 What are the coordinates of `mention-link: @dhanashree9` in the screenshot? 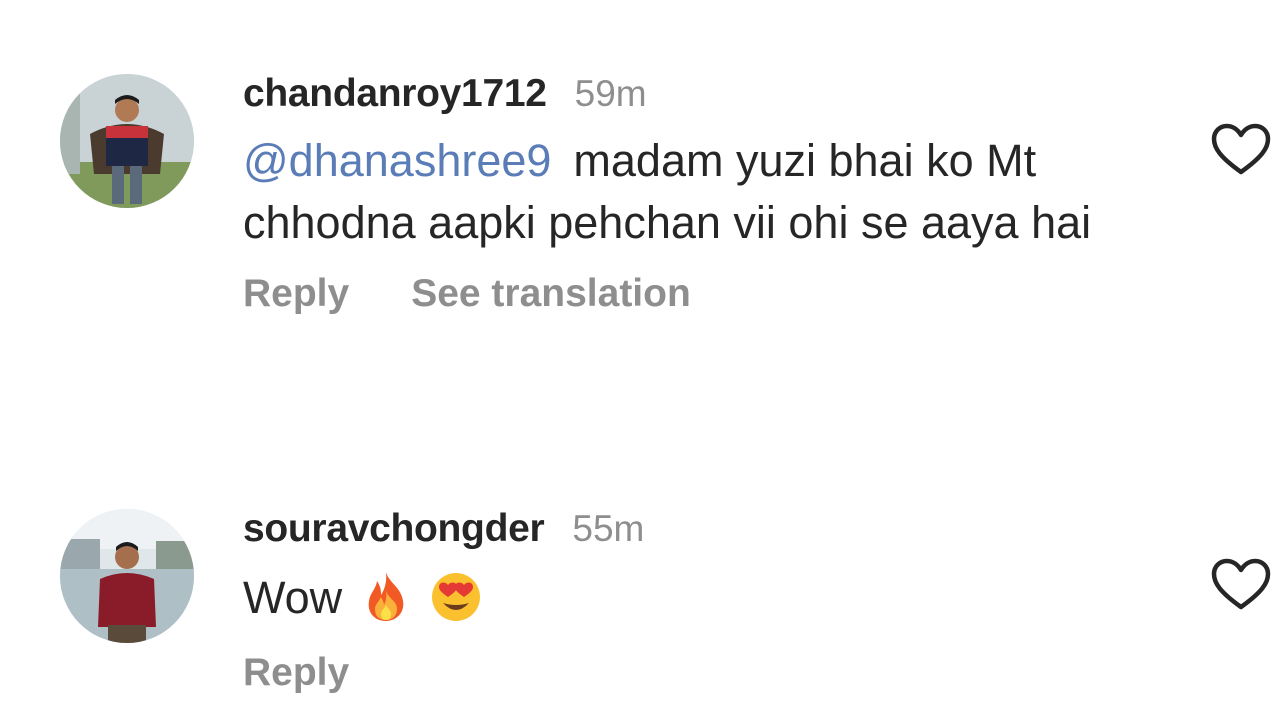 It's located at (397, 160).